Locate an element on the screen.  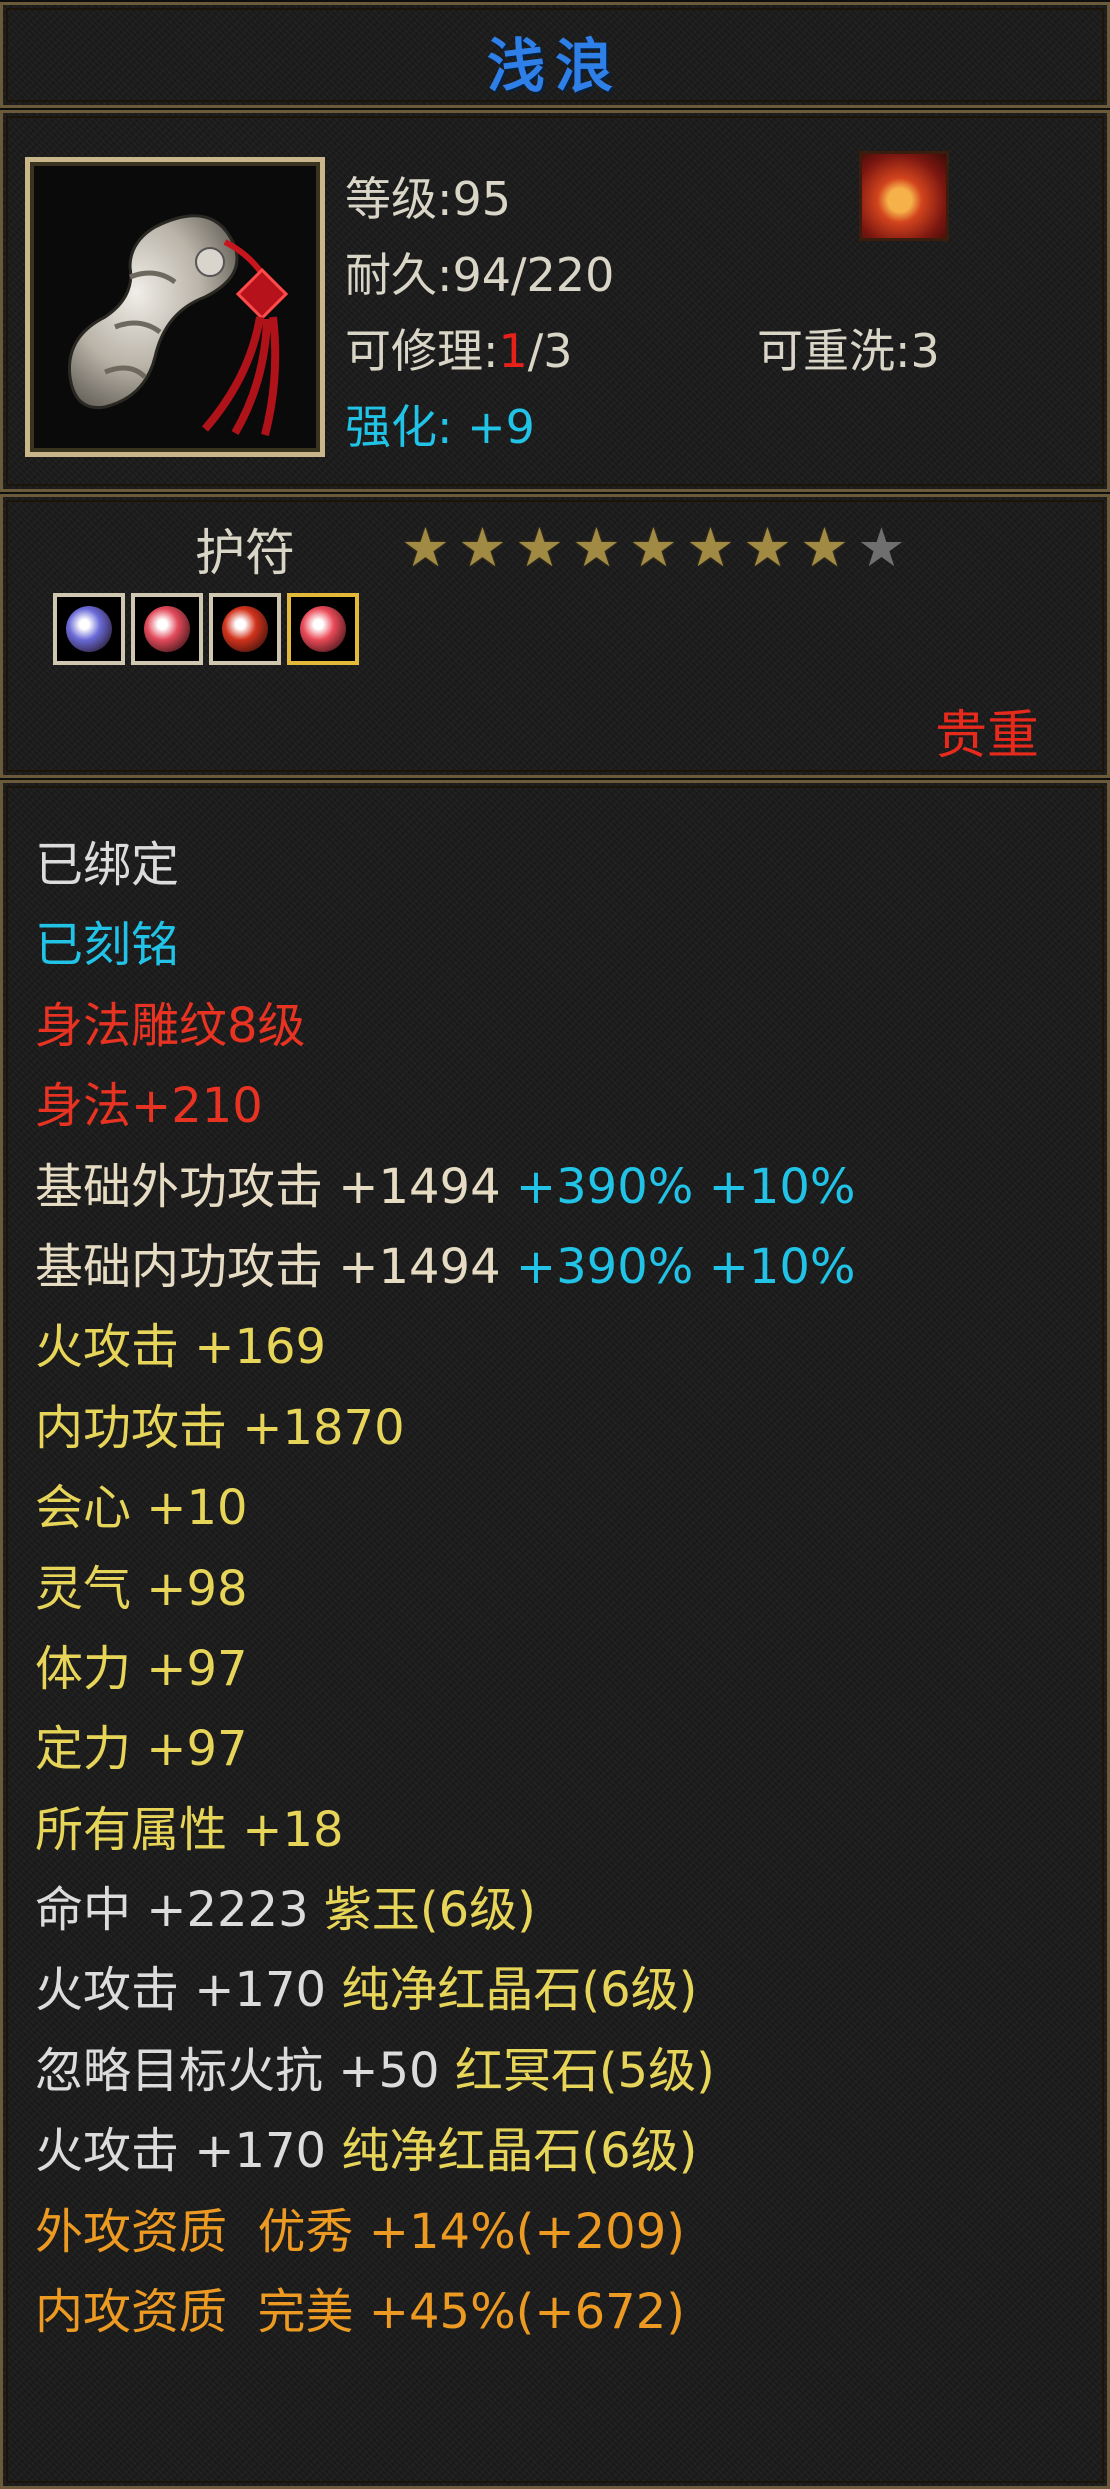
attribute-row: 基础内功攻击 +1494 +390% +10% is located at coordinates (445, 1267).